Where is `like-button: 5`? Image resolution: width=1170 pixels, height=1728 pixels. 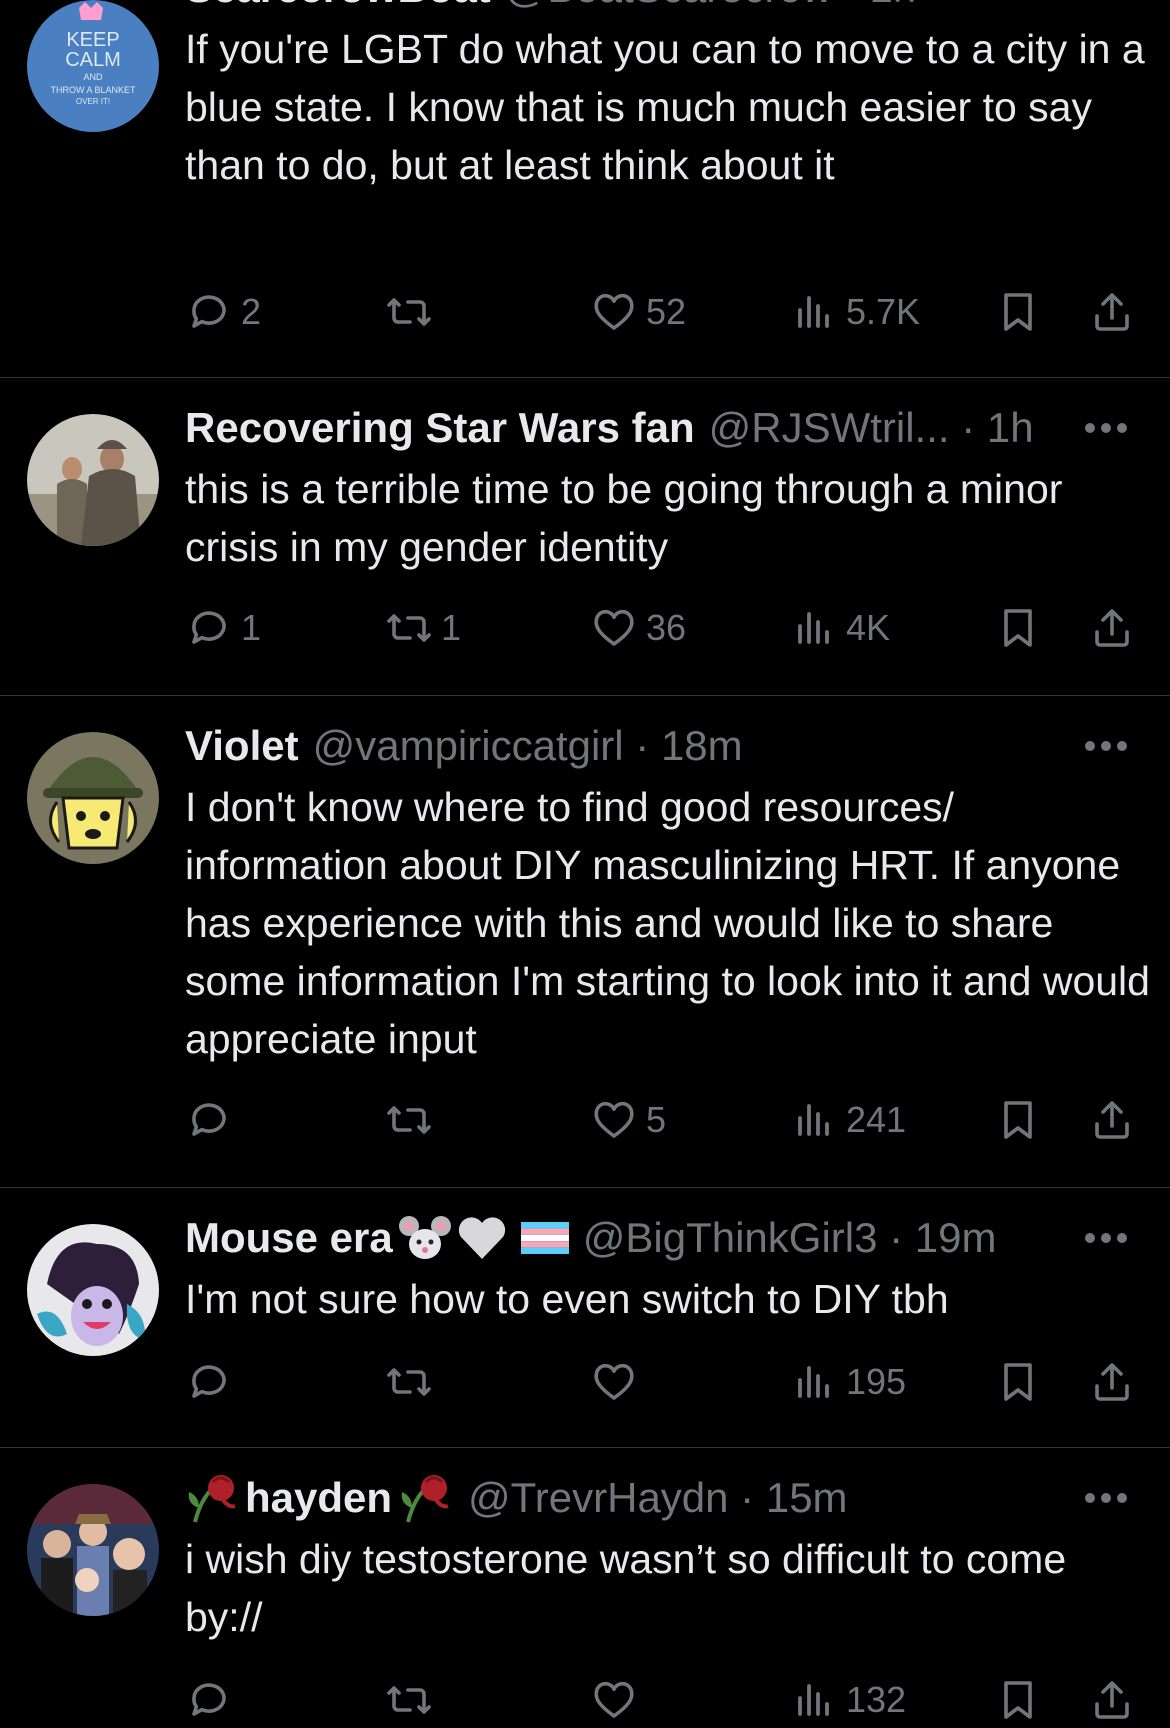 like-button: 5 is located at coordinates (628, 1120).